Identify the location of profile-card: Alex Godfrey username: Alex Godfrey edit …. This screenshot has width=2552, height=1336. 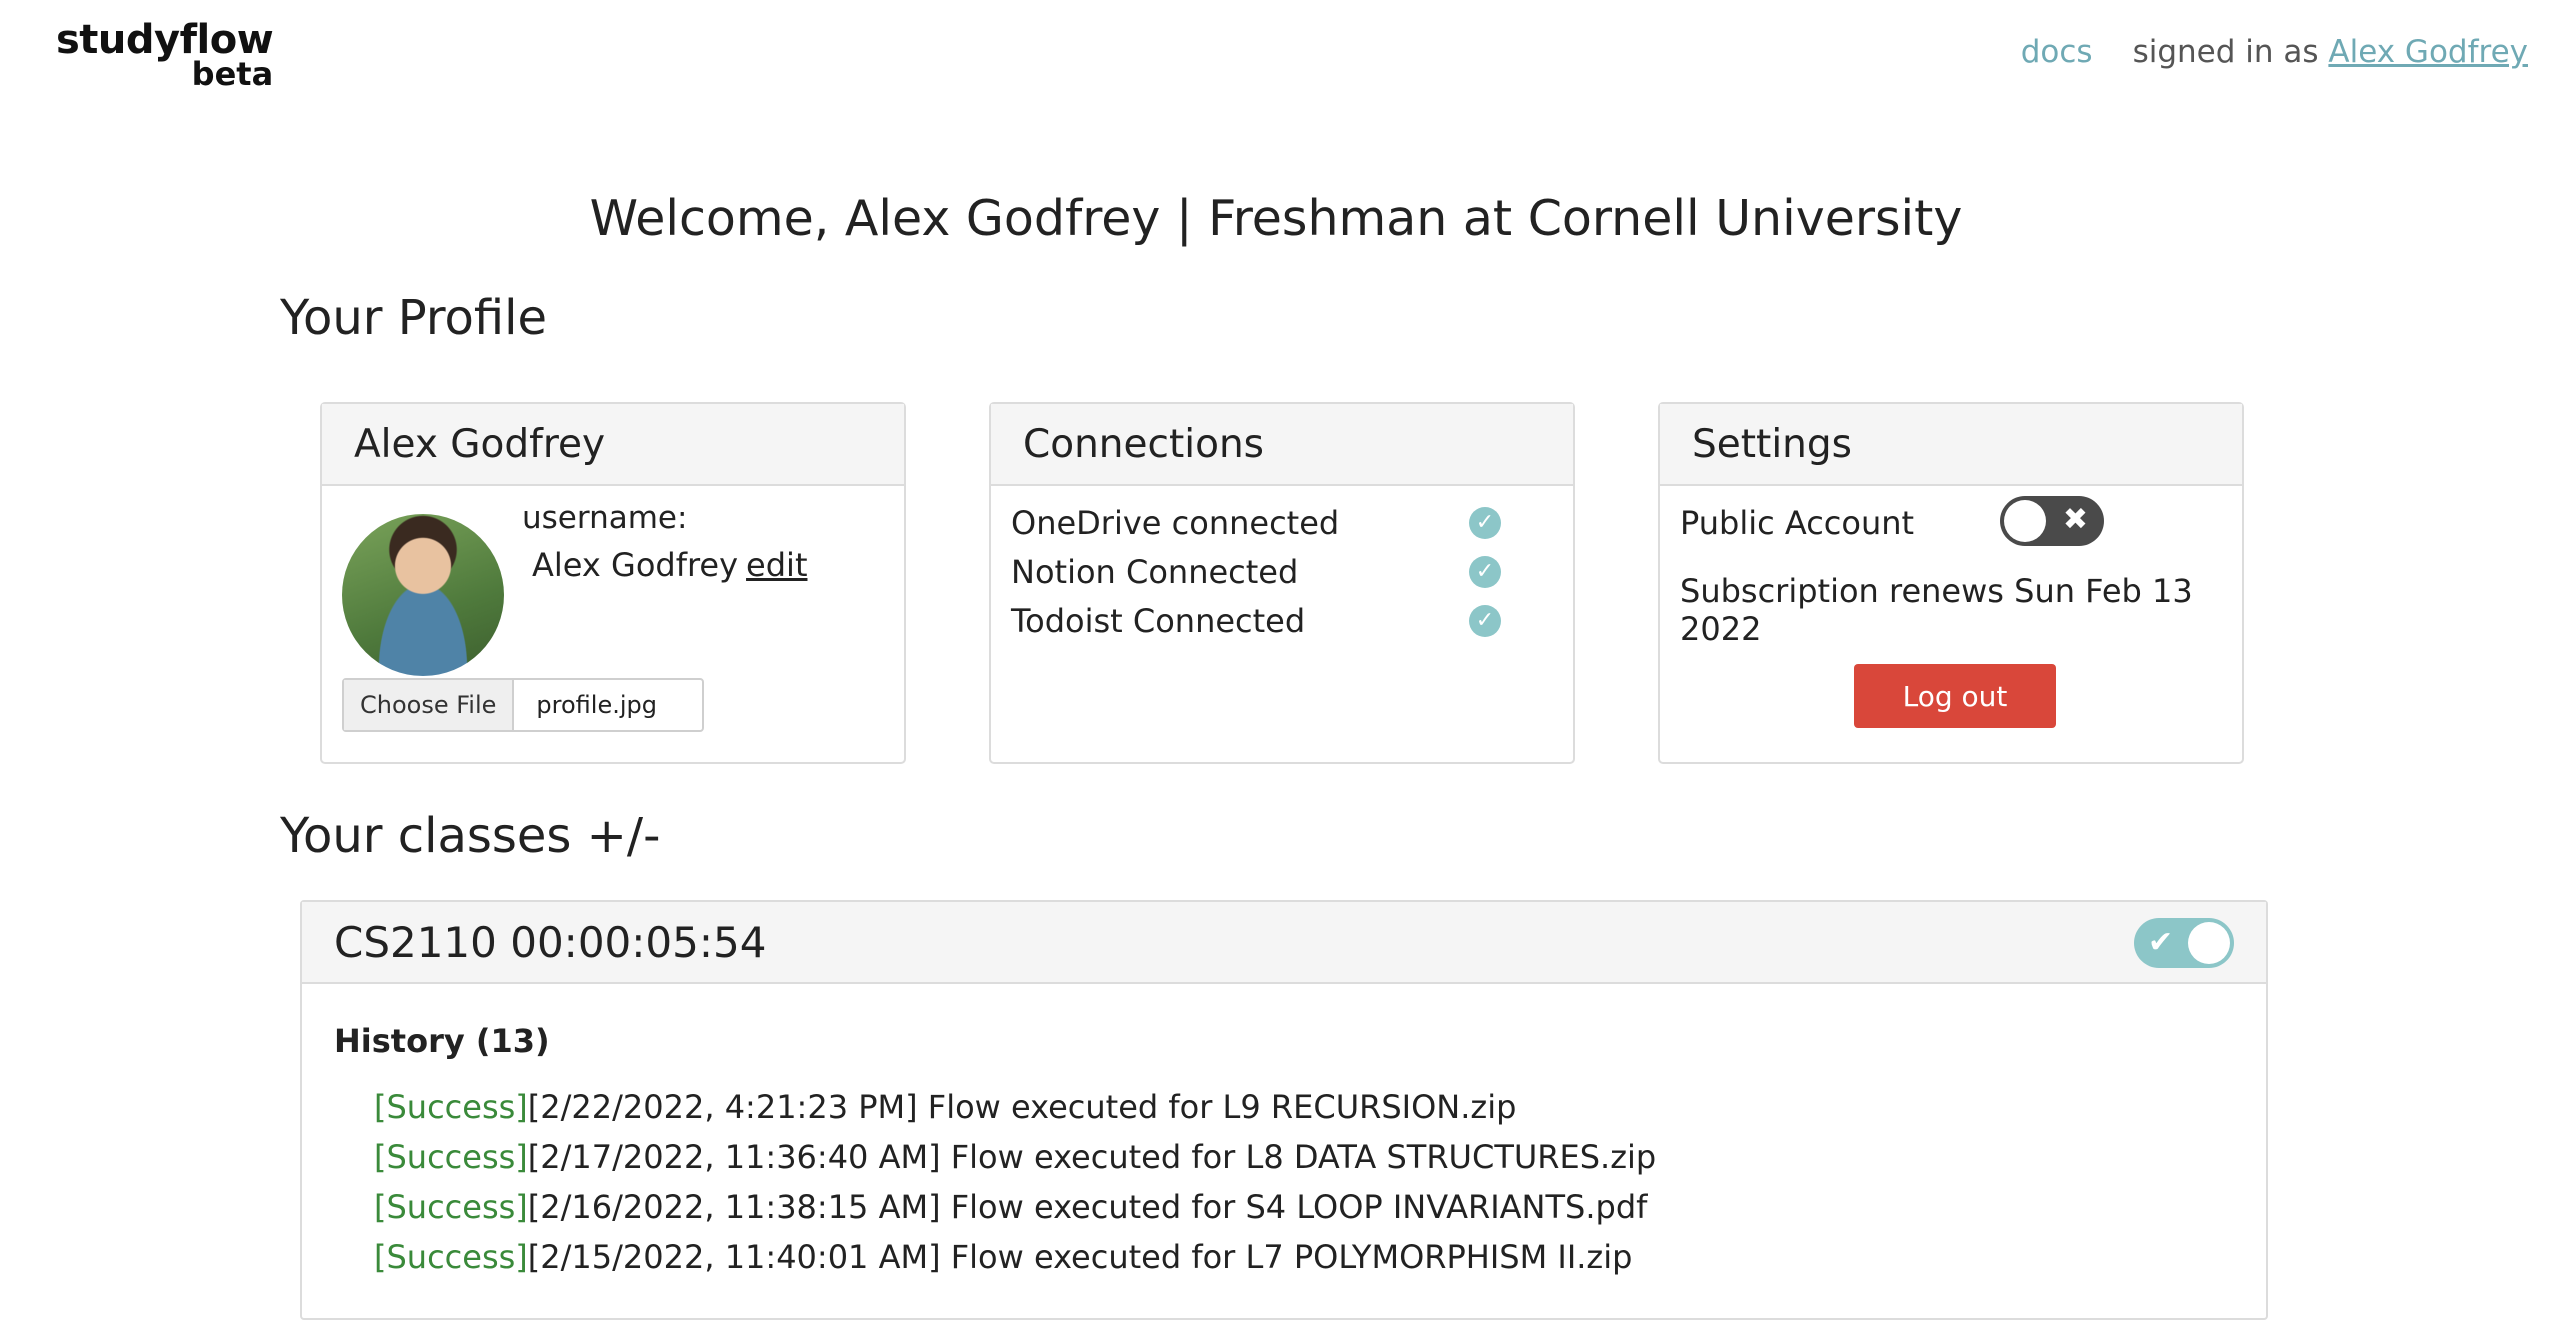
(613, 583).